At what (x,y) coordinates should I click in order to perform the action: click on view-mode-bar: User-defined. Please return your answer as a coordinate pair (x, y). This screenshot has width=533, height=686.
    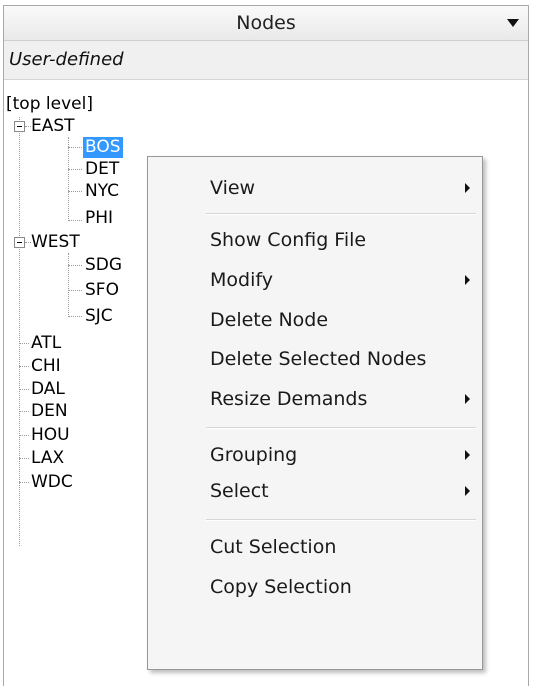
    Looking at the image, I should click on (266, 60).